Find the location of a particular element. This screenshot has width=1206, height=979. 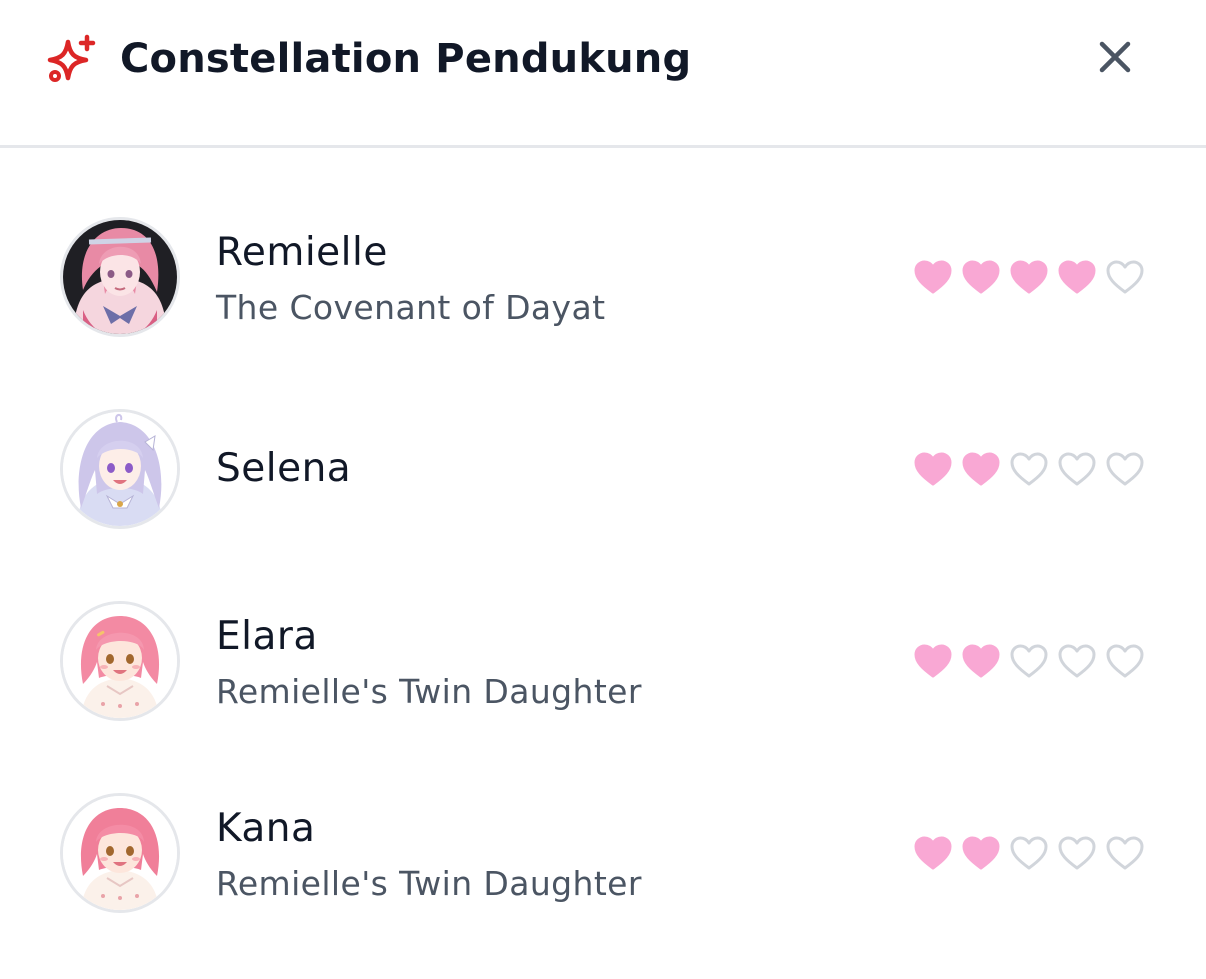

avatar-selena is located at coordinates (120, 469).